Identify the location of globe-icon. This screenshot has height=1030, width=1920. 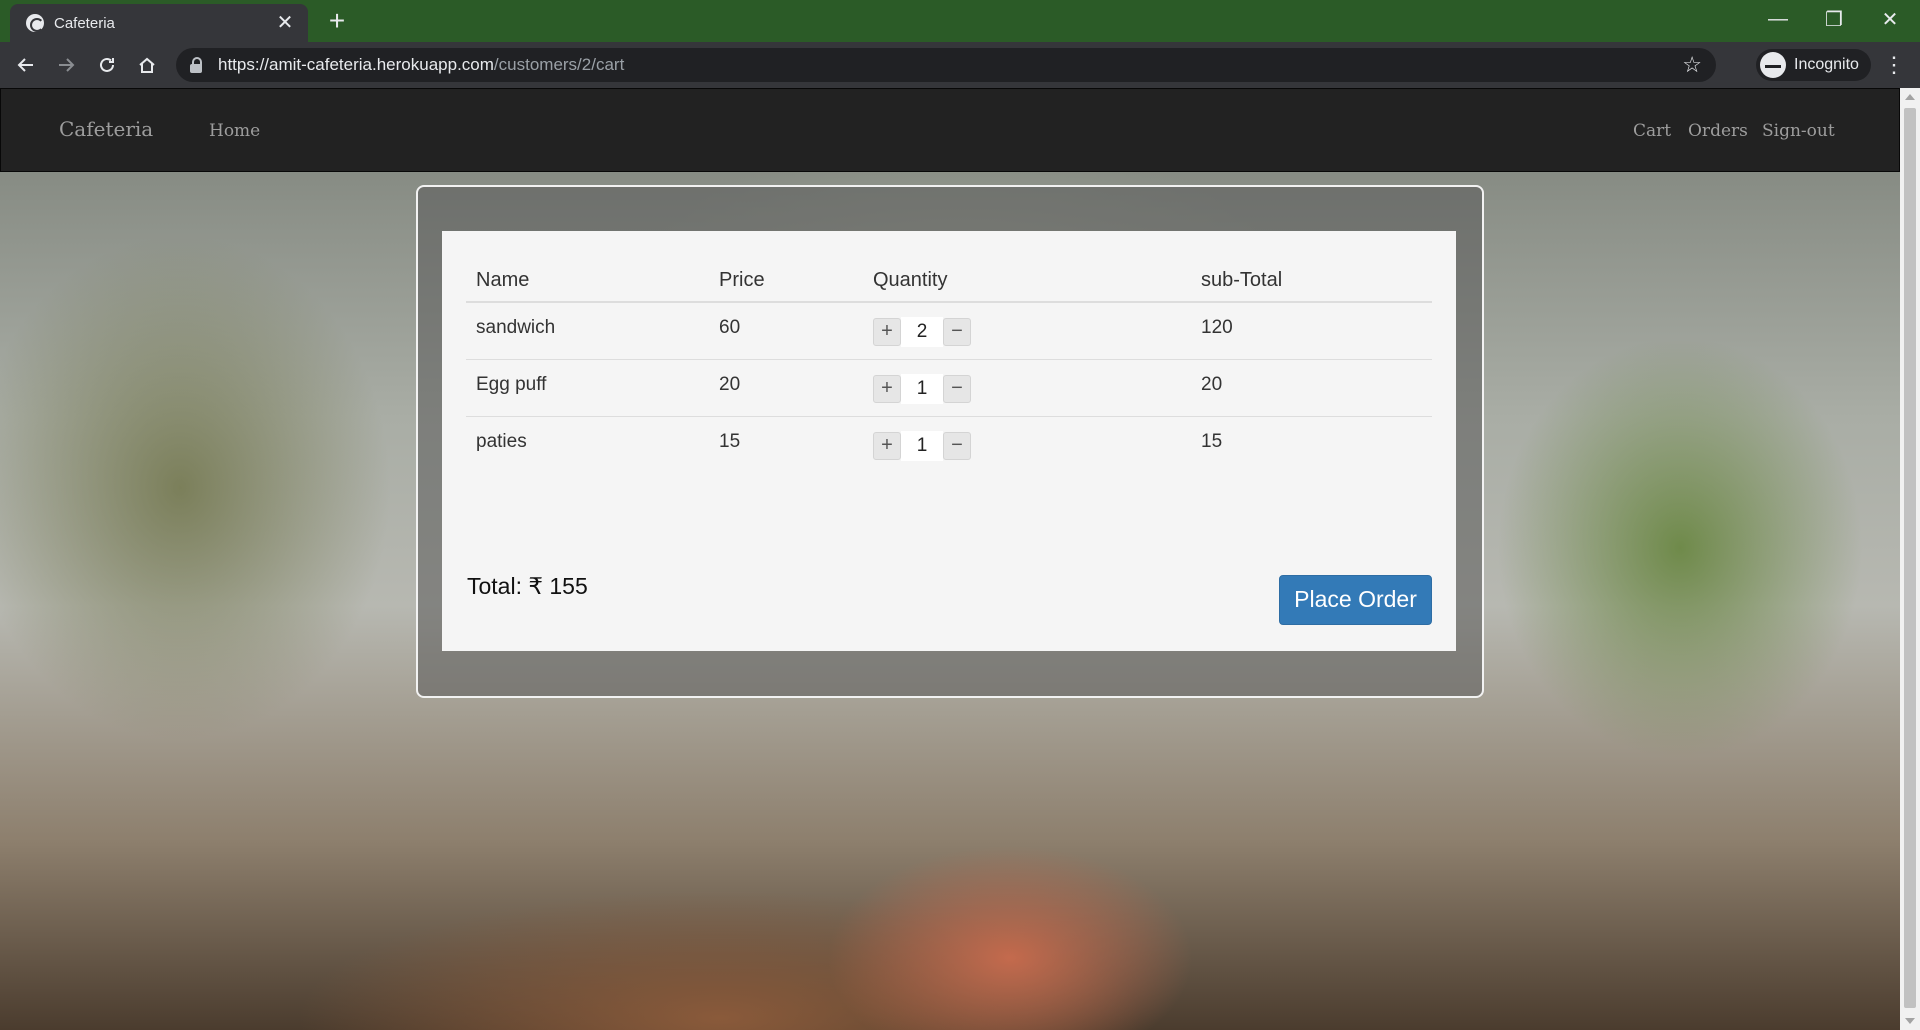
(35, 23).